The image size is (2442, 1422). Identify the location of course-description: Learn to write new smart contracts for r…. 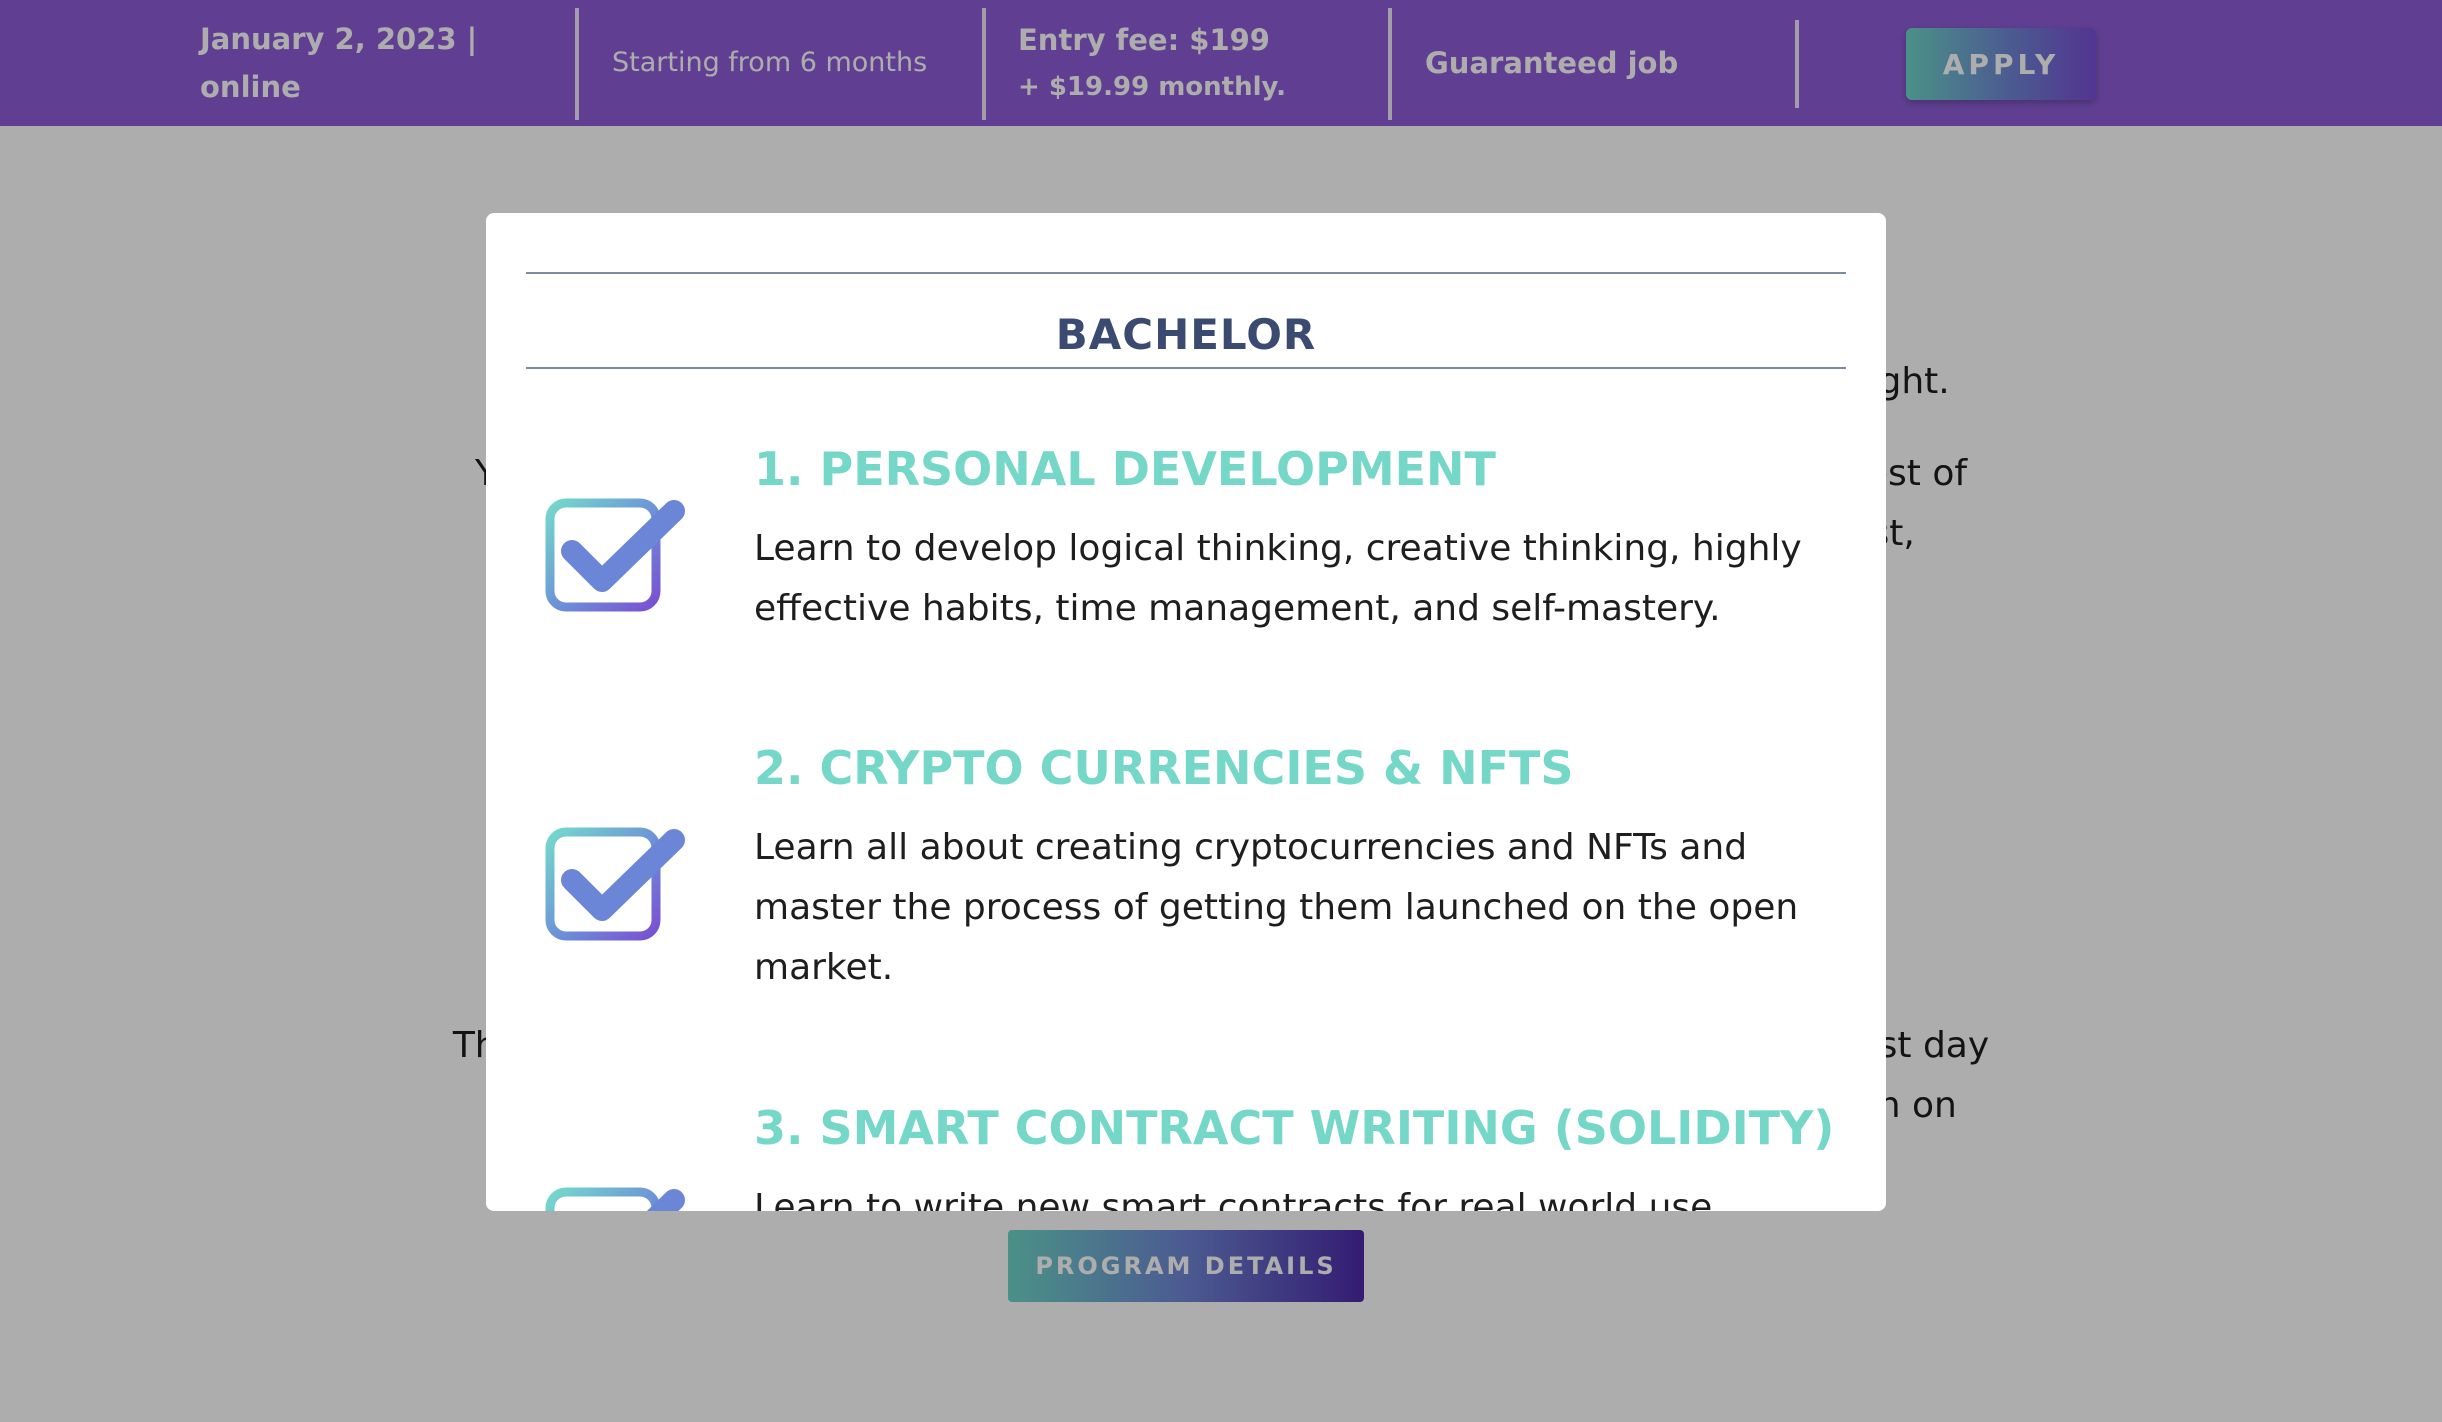
(1233, 1199).